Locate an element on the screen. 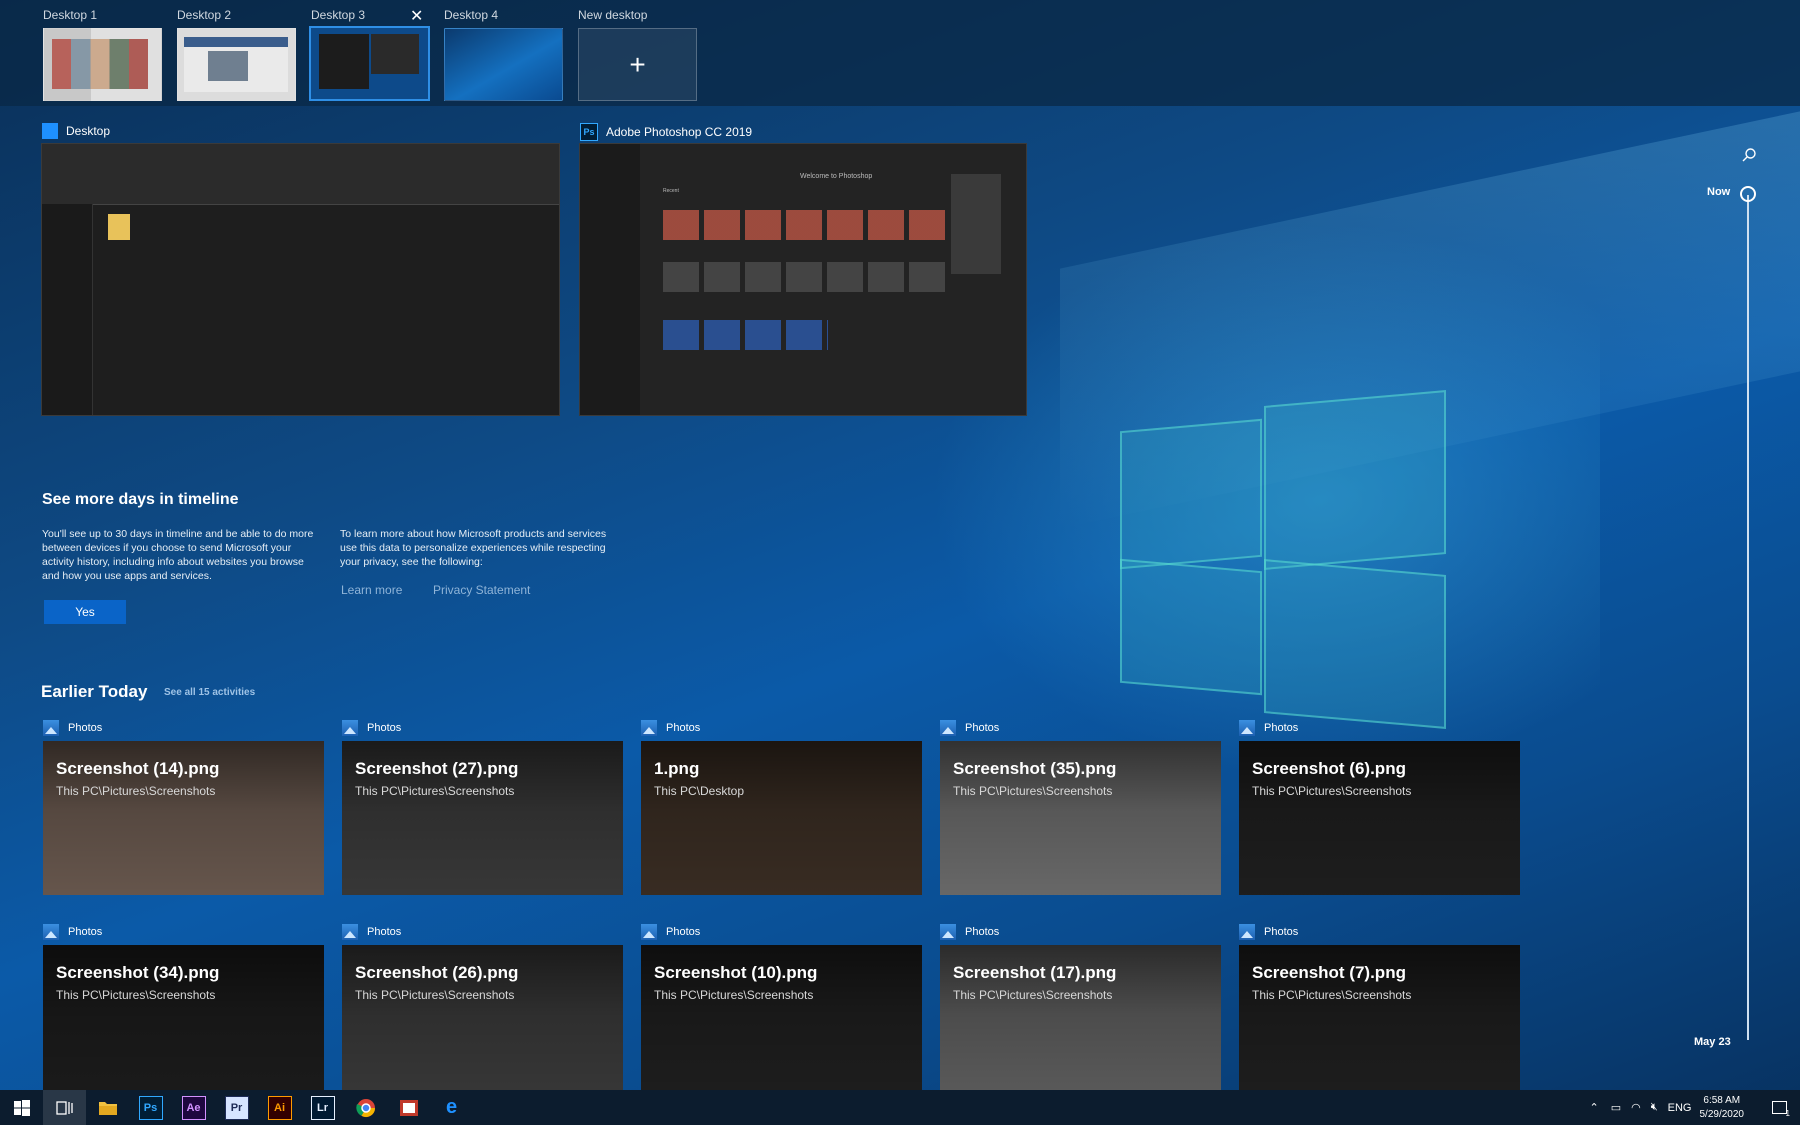  clock: 6:58 AM 5/29/2020 is located at coordinates (1722, 1108).